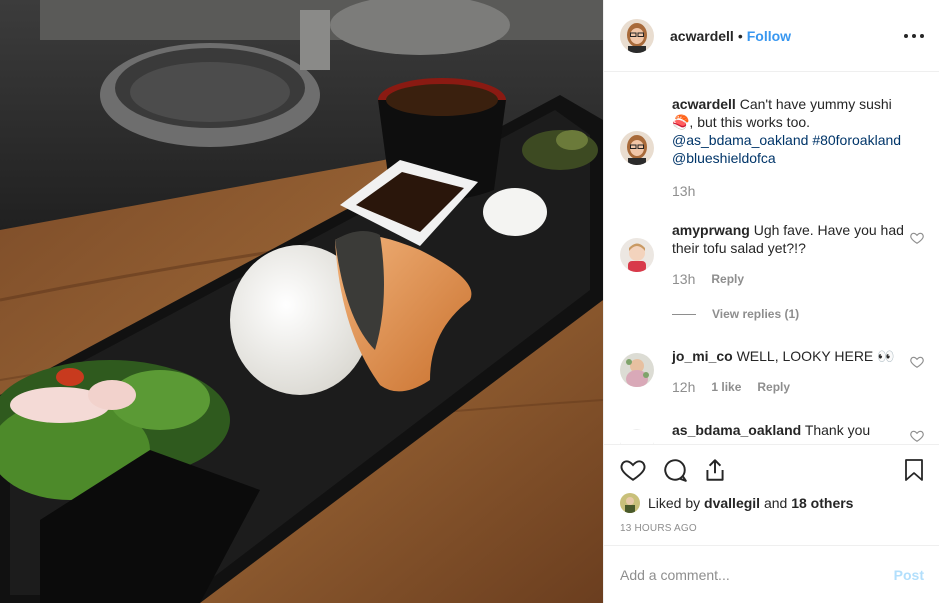 The height and width of the screenshot is (603, 939). What do you see at coordinates (684, 314) in the screenshot?
I see `divider-line` at bounding box center [684, 314].